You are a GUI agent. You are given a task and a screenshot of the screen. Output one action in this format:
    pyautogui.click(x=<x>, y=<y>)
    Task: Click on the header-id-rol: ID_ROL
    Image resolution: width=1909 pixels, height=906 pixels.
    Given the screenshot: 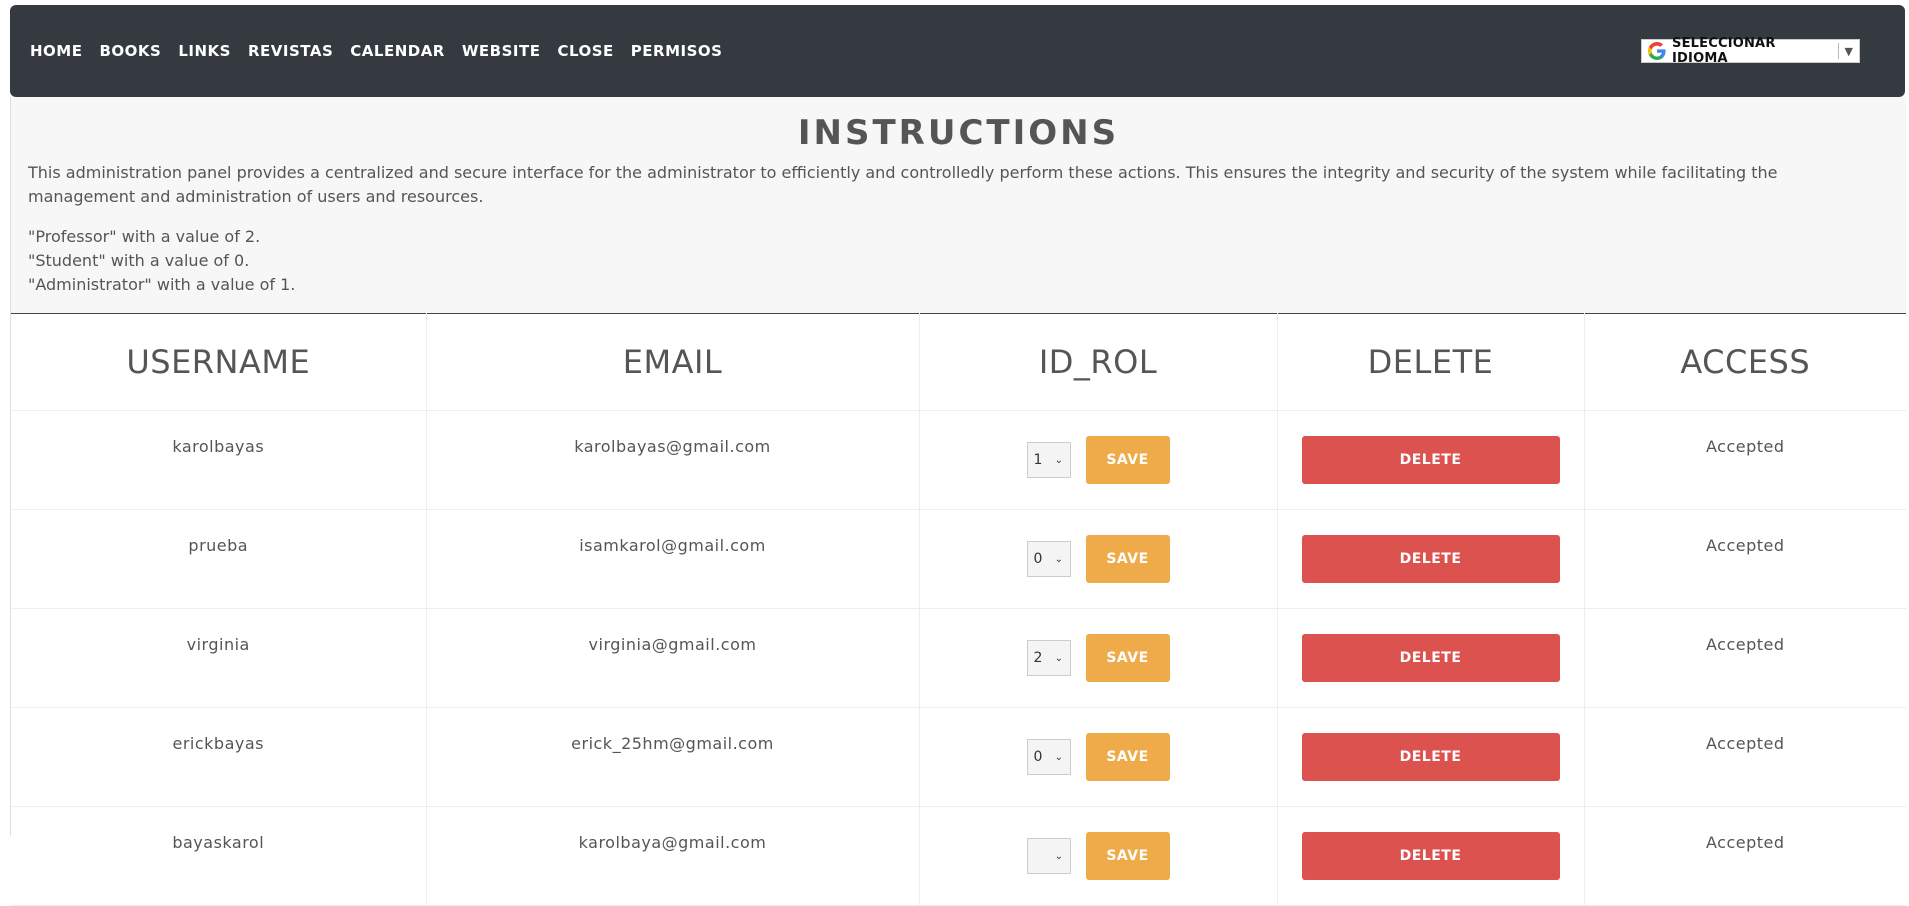 What is the action you would take?
    pyautogui.click(x=1098, y=362)
    